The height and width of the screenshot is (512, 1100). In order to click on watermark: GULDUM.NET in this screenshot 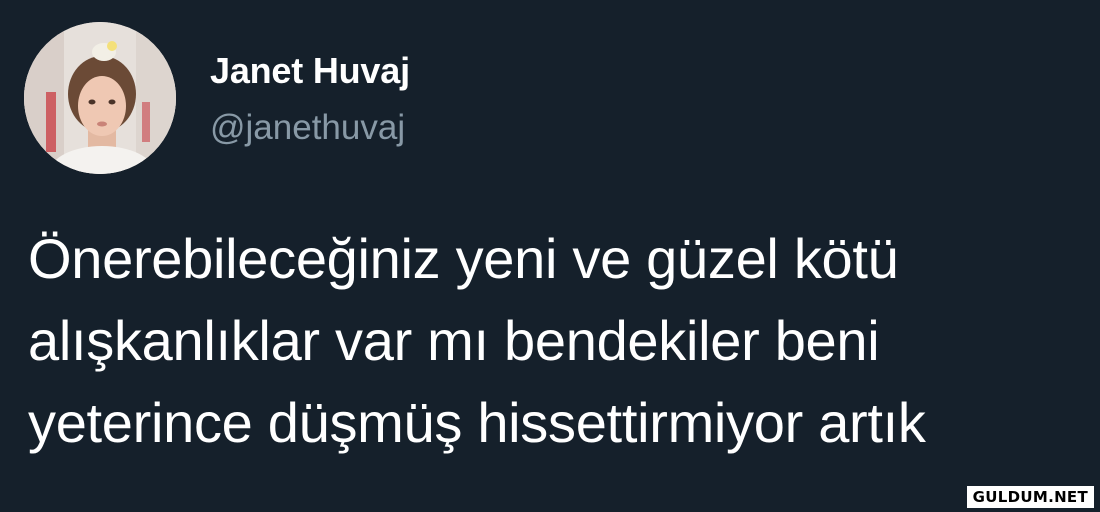, I will do `click(1030, 497)`.